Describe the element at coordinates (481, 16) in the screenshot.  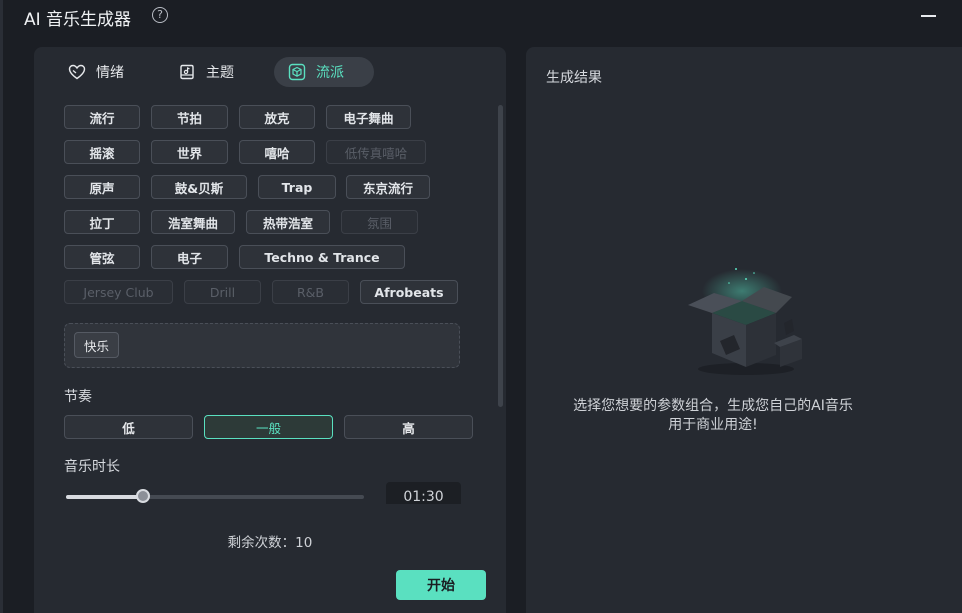
I see `title-bar: AI 音乐生成器 ?` at that location.